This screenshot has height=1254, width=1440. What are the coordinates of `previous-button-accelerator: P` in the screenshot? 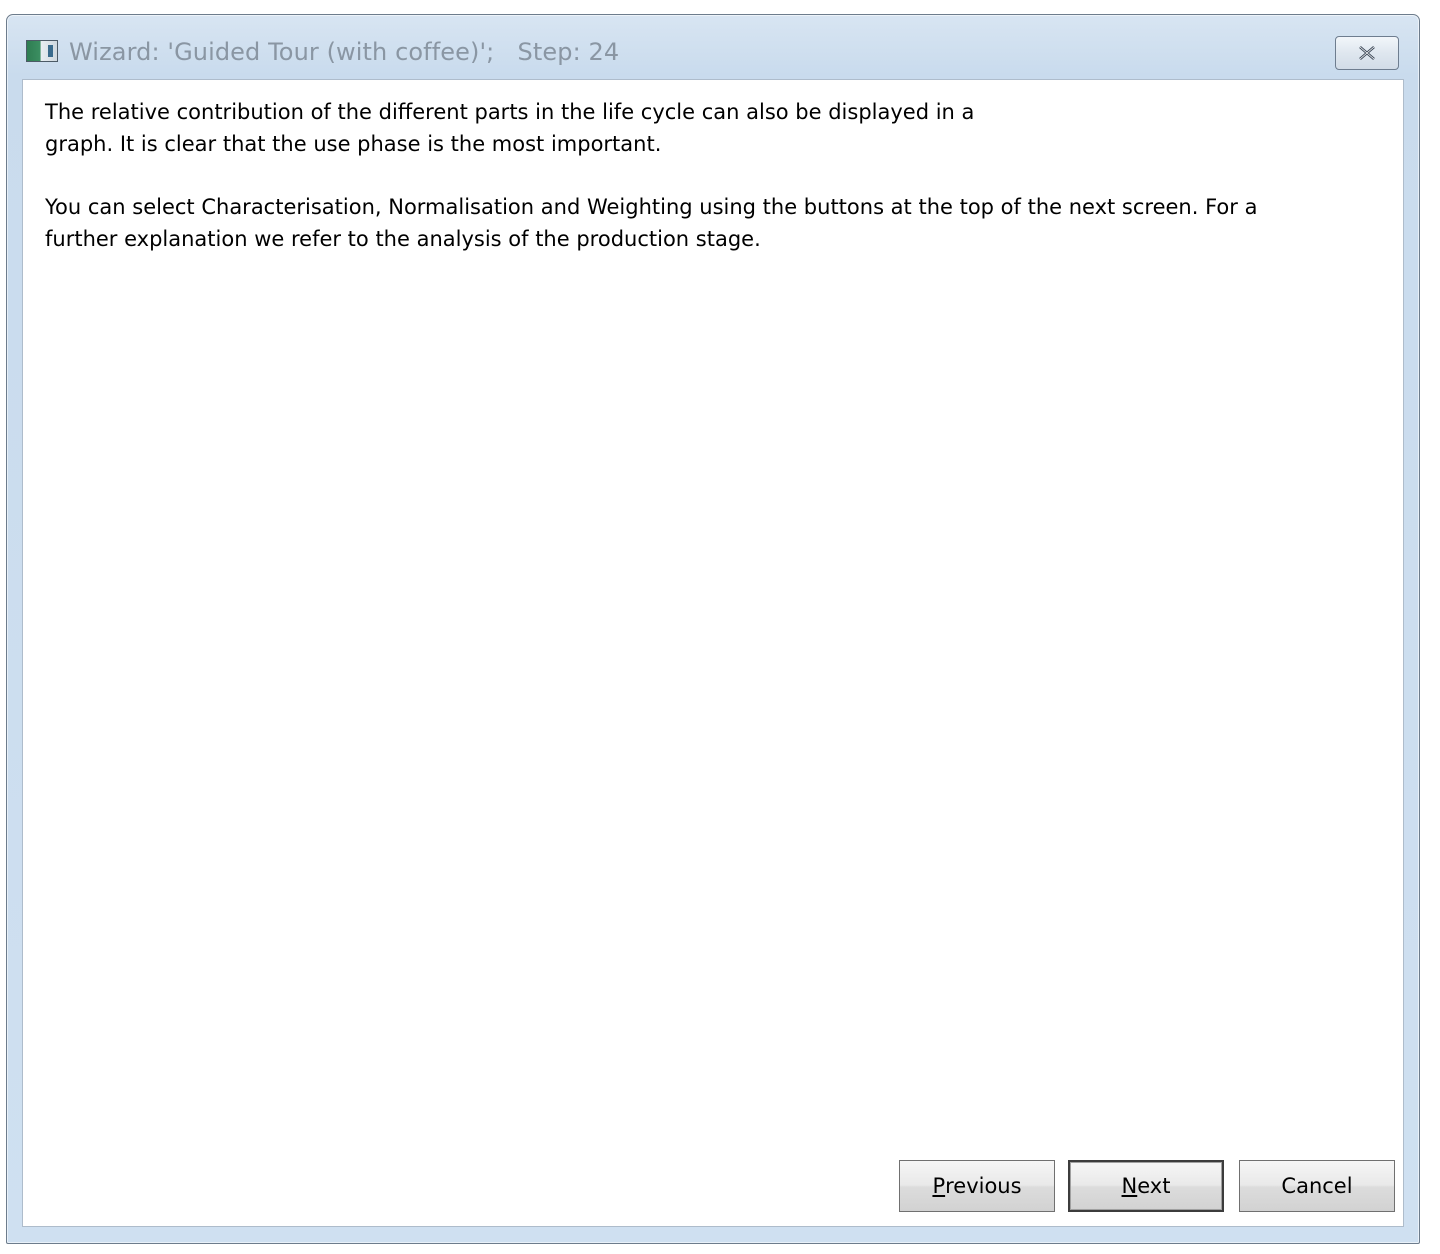 It's located at (939, 1186).